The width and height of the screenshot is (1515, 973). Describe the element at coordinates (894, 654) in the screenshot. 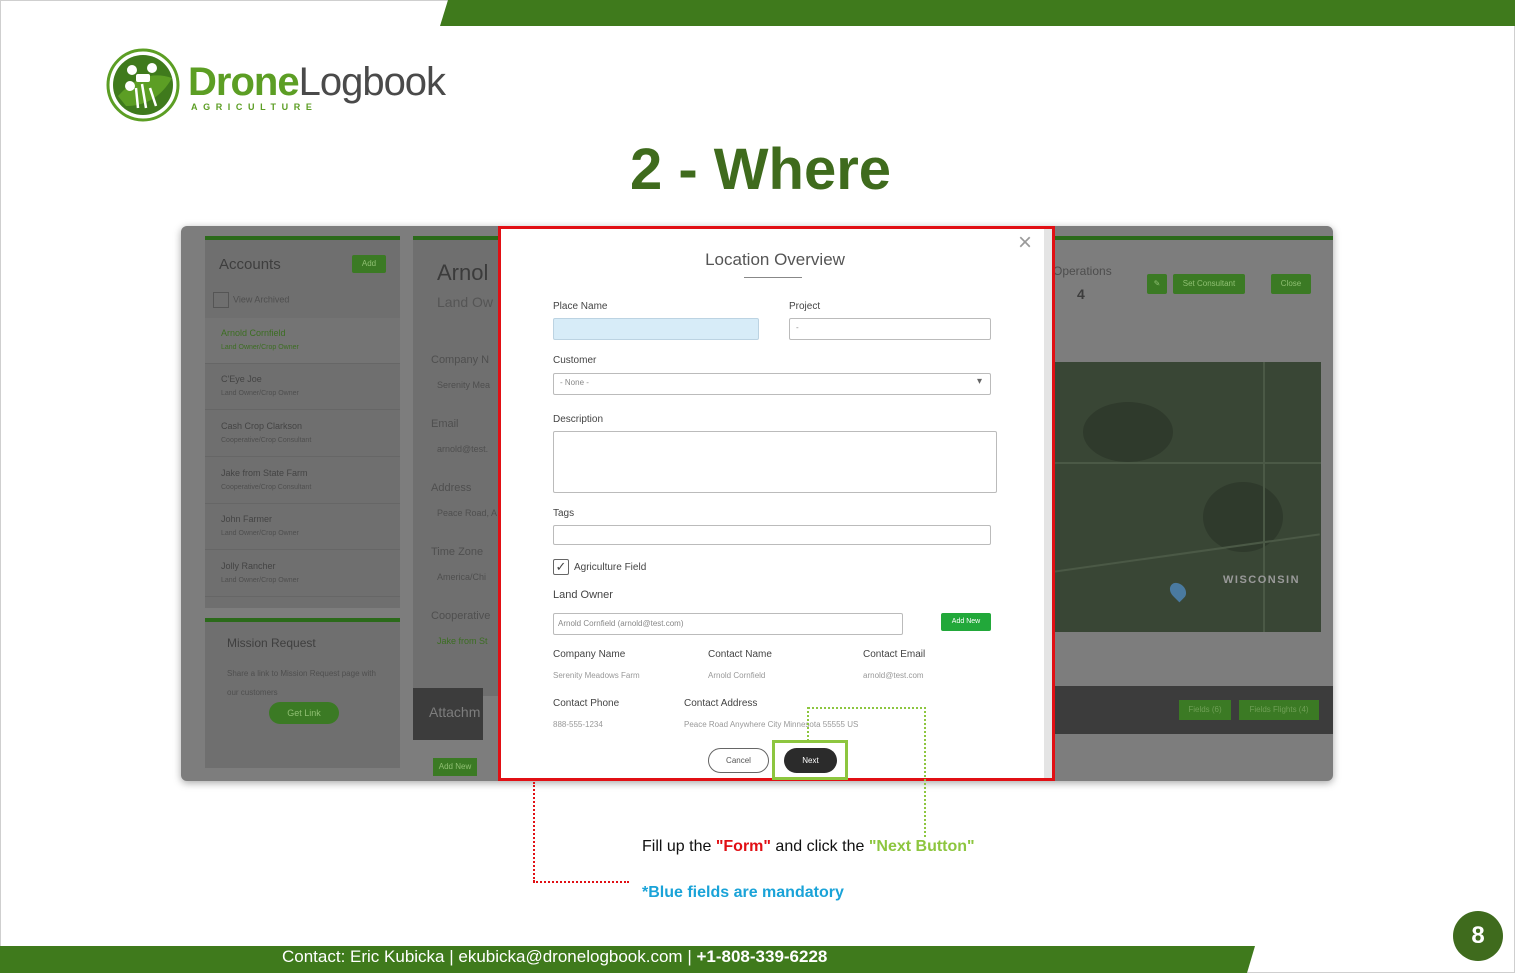

I see `contact-email-label: Contact Email` at that location.